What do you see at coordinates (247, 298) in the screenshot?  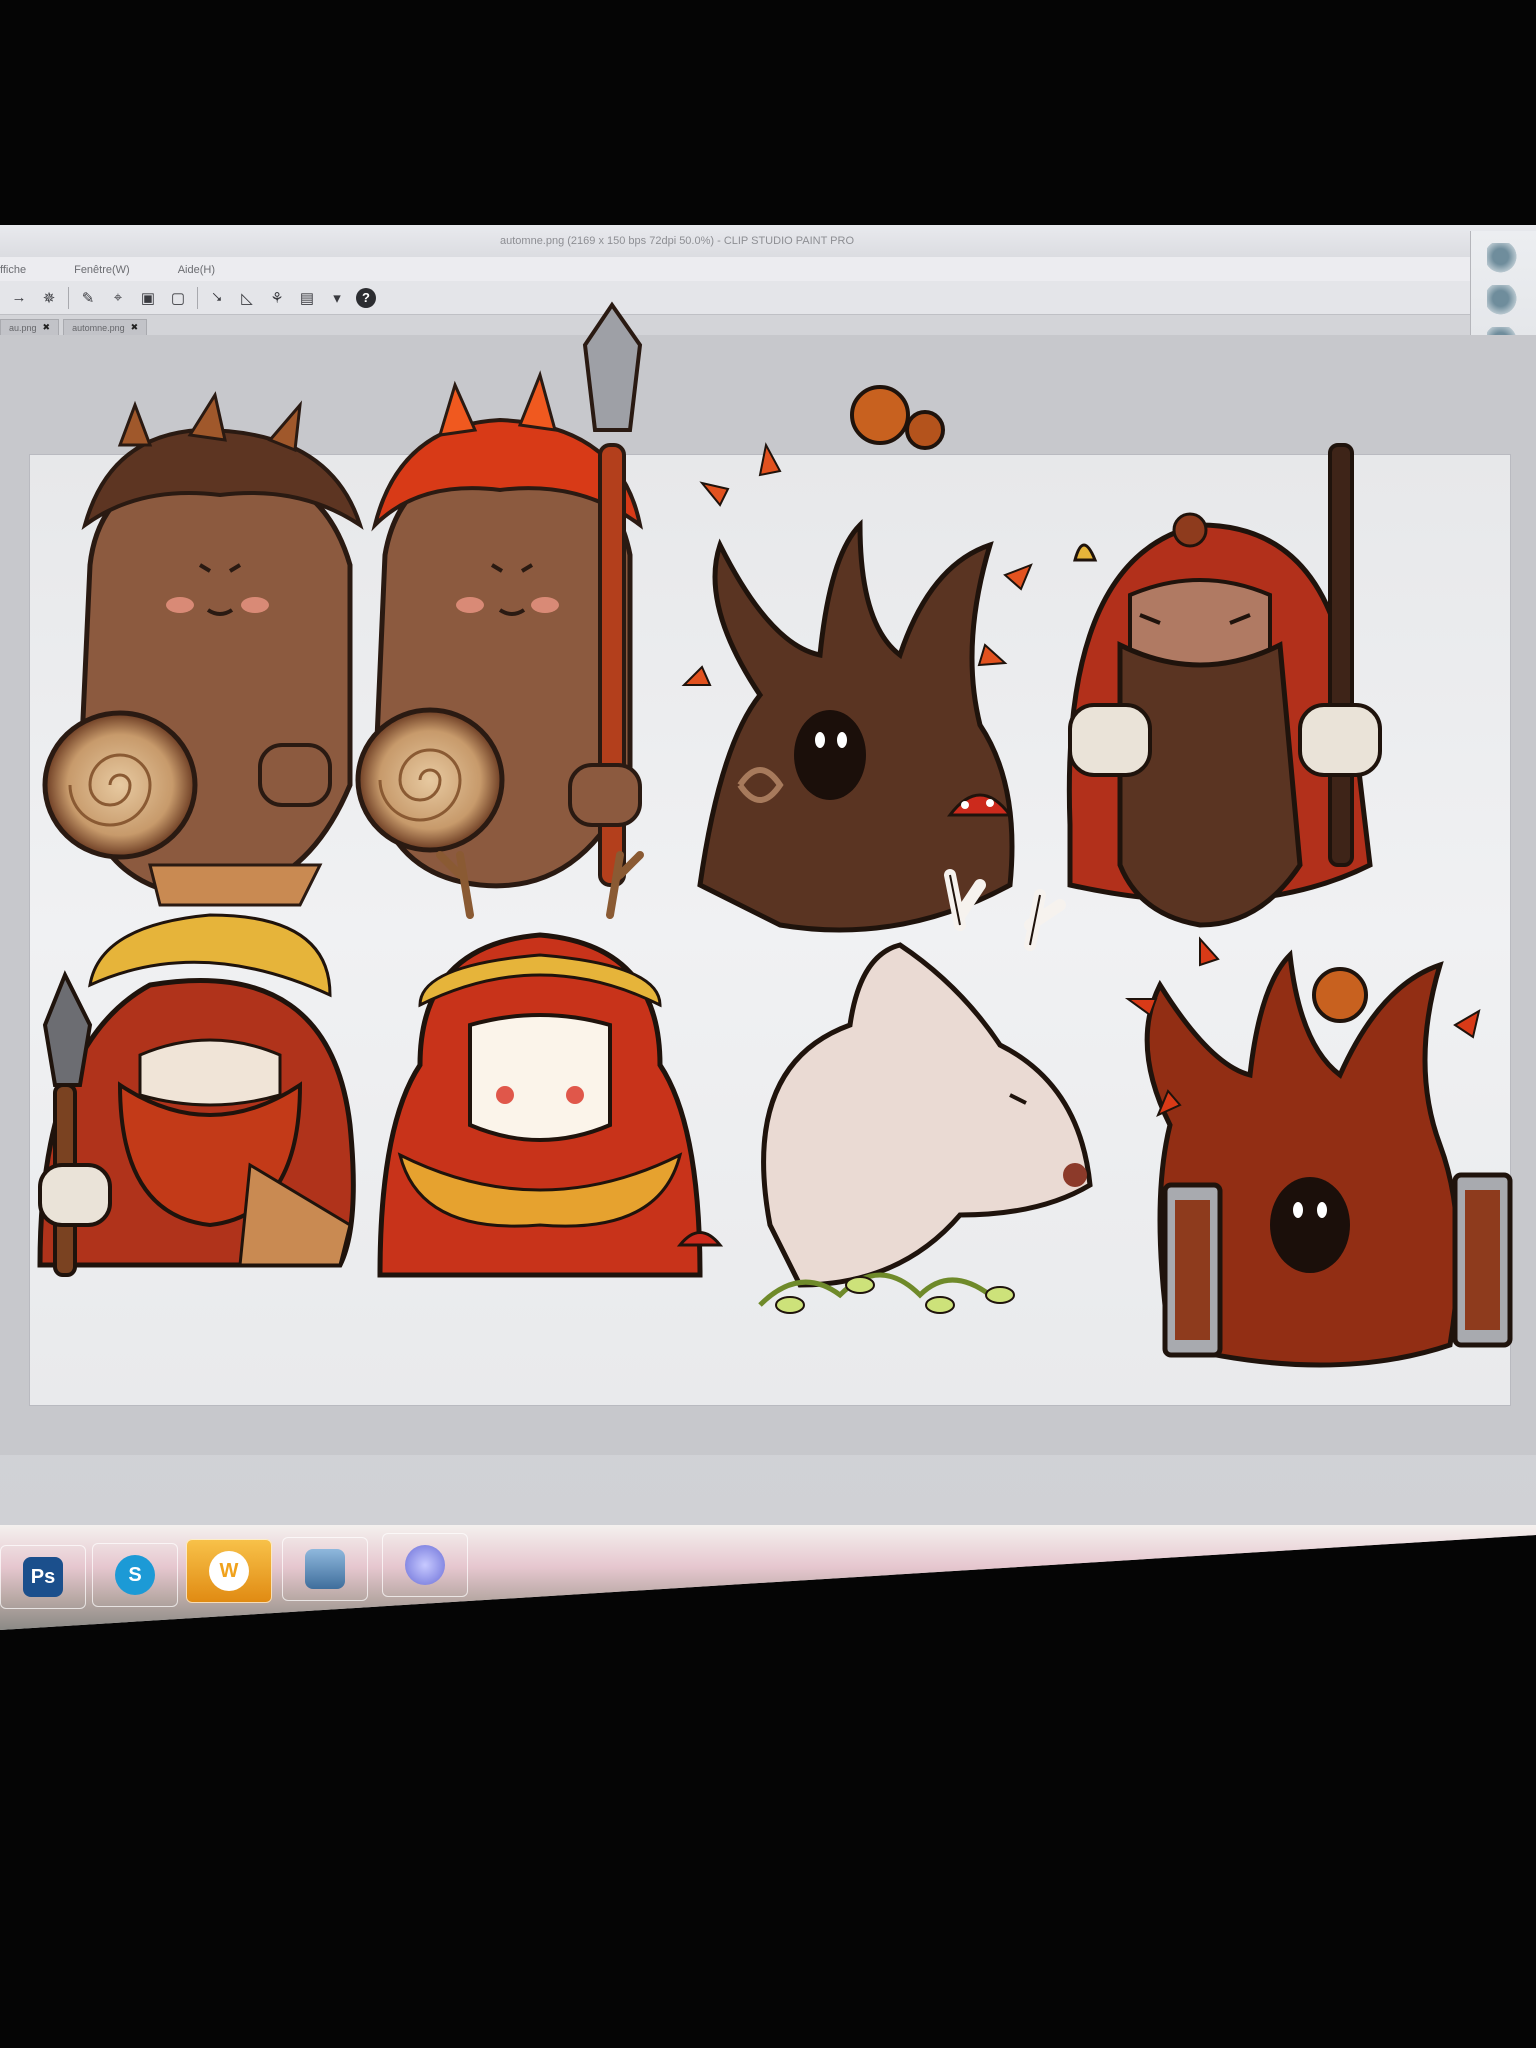 I see `guide-icon: ◺` at bounding box center [247, 298].